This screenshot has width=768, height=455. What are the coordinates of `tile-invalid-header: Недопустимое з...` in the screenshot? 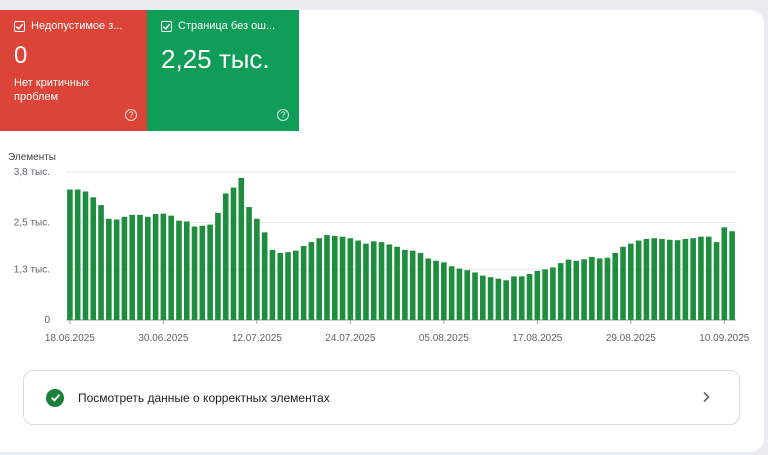 It's located at (73, 26).